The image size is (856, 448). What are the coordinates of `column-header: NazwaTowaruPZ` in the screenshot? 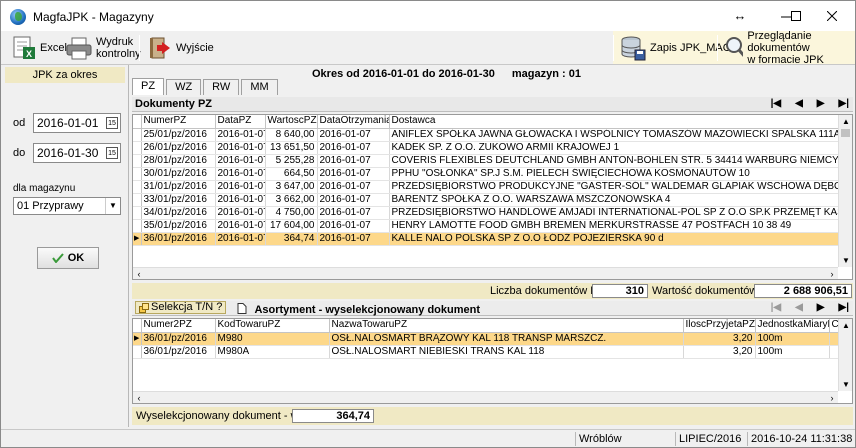 It's located at (506, 326).